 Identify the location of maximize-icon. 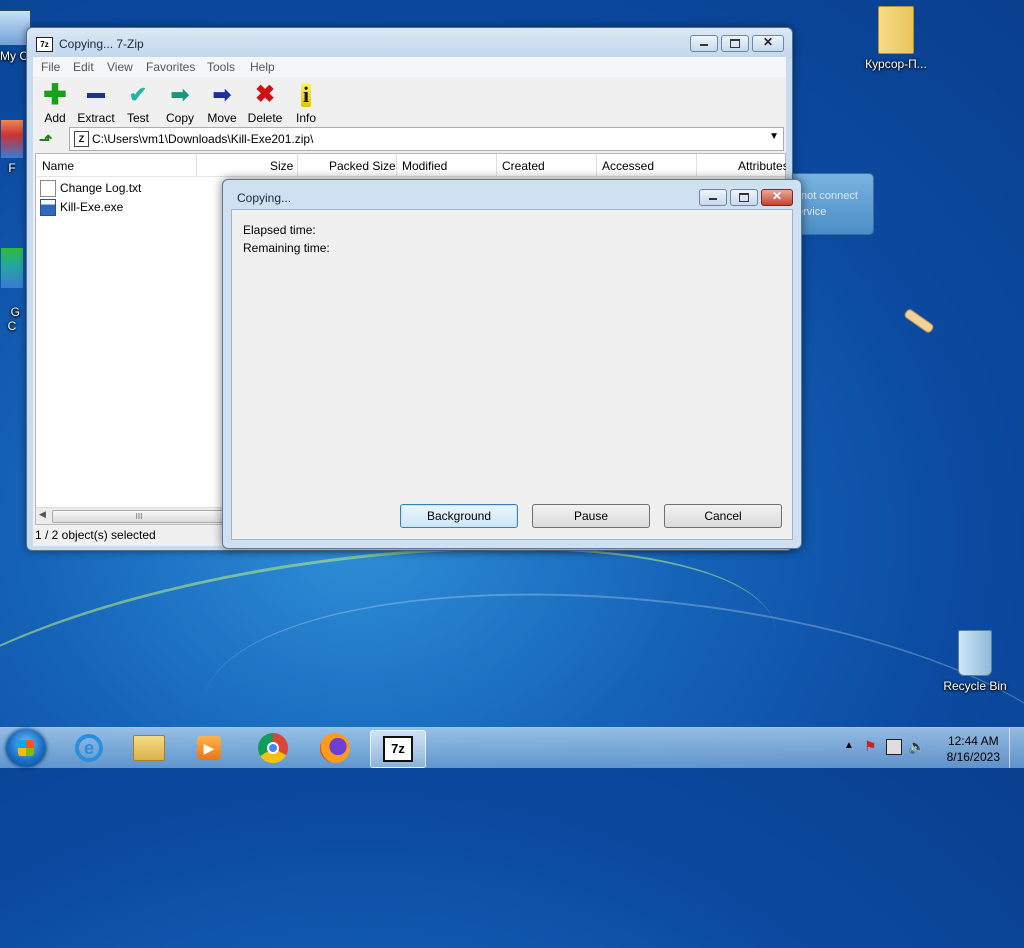
(735, 43).